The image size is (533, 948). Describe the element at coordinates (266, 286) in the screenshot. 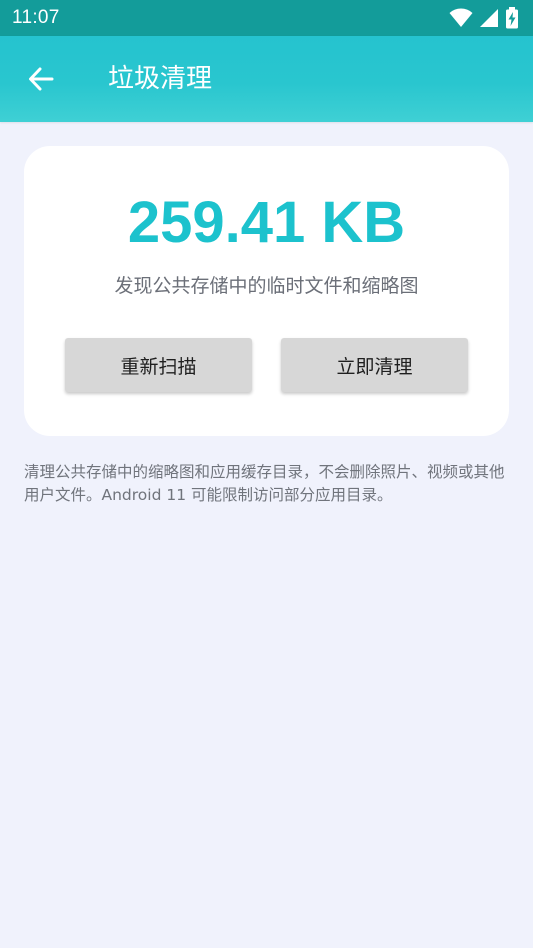

I see `junk-size-description: 发现公共存储中的临时文件和缩略图` at that location.